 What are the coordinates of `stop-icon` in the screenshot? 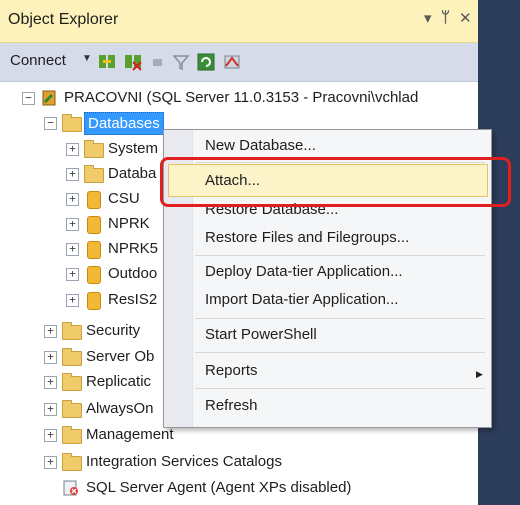 It's located at (158, 62).